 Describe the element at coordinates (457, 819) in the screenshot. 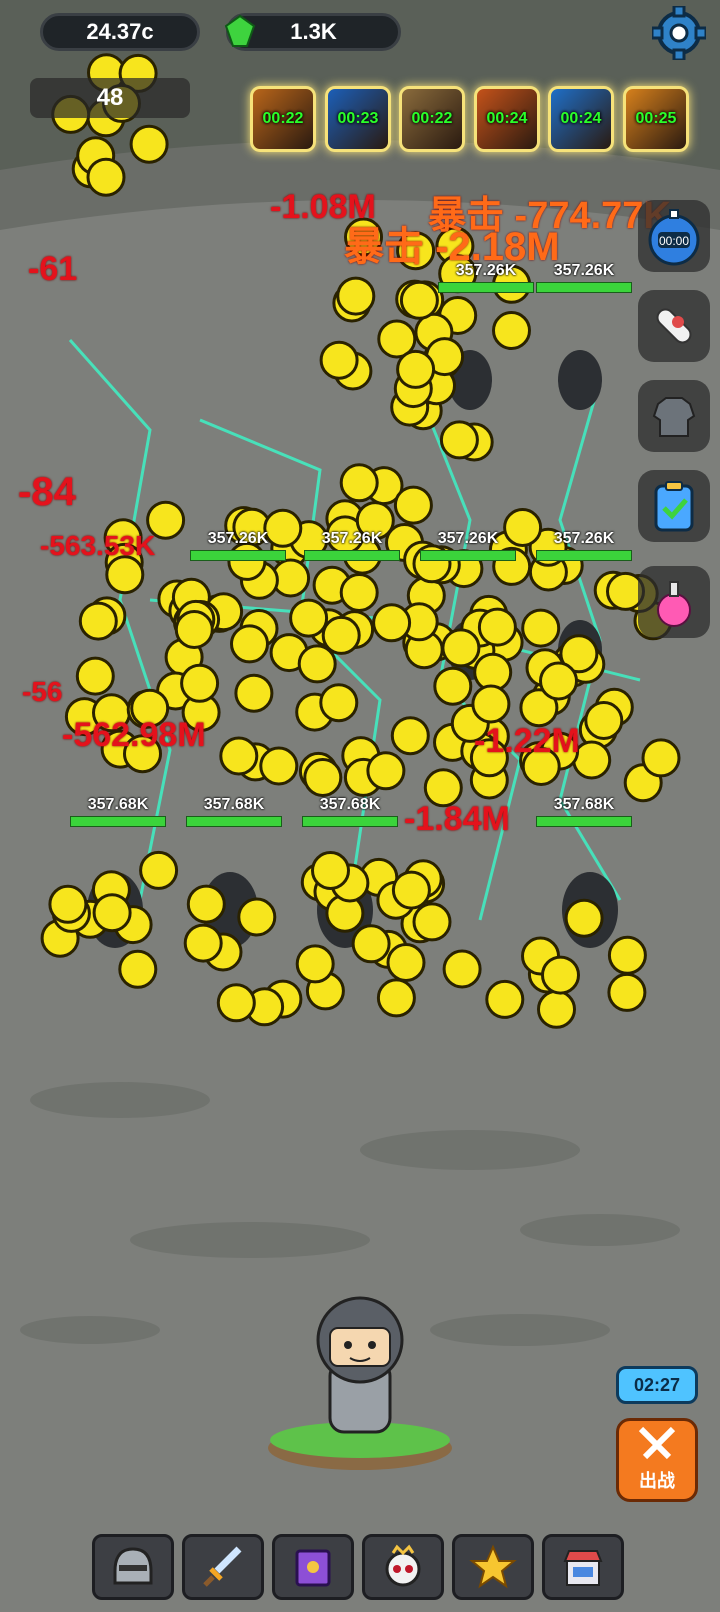

I see `damage-number: -1.84M` at that location.